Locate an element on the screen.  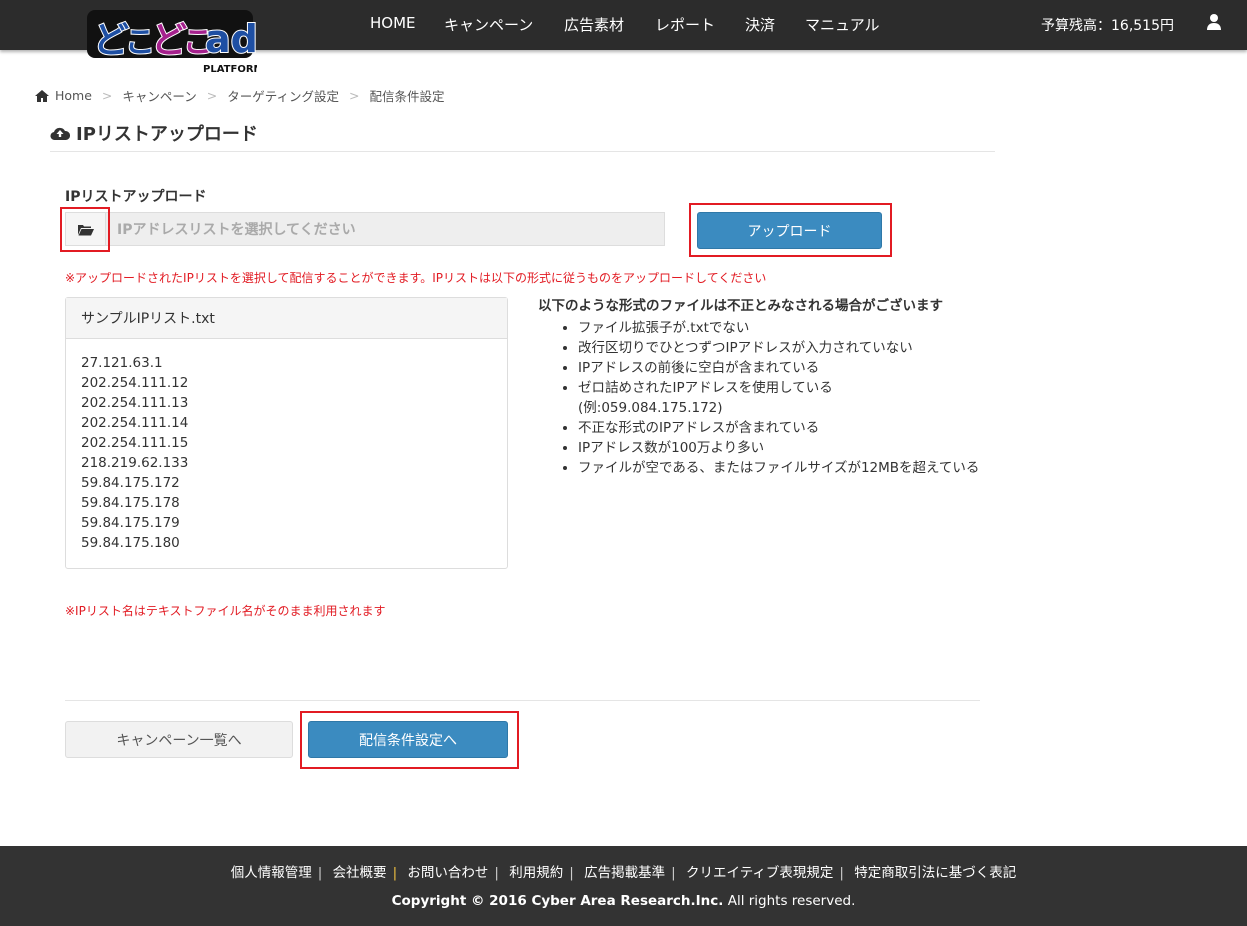
footer-link: 利用規約 is located at coordinates (536, 873).